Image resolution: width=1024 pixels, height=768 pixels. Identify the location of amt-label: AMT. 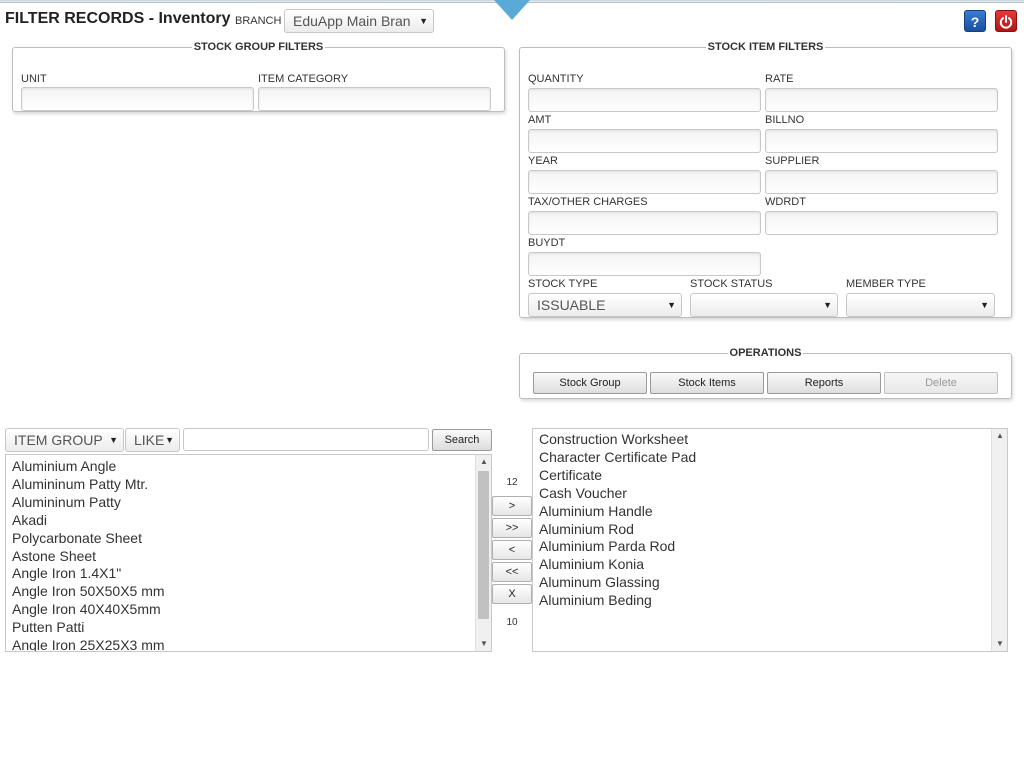
(540, 120).